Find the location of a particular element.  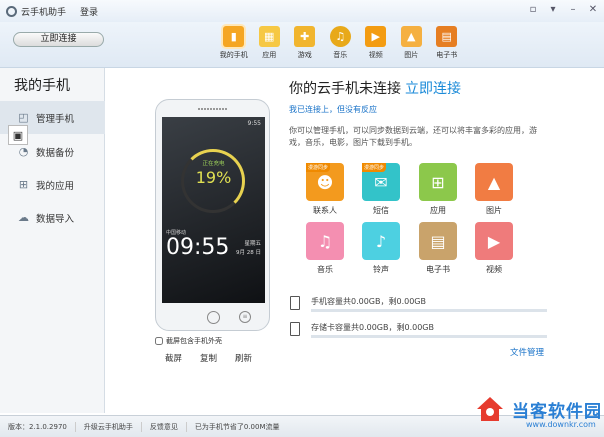

tile-music: ♫ 音乐 is located at coordinates (325, 249).